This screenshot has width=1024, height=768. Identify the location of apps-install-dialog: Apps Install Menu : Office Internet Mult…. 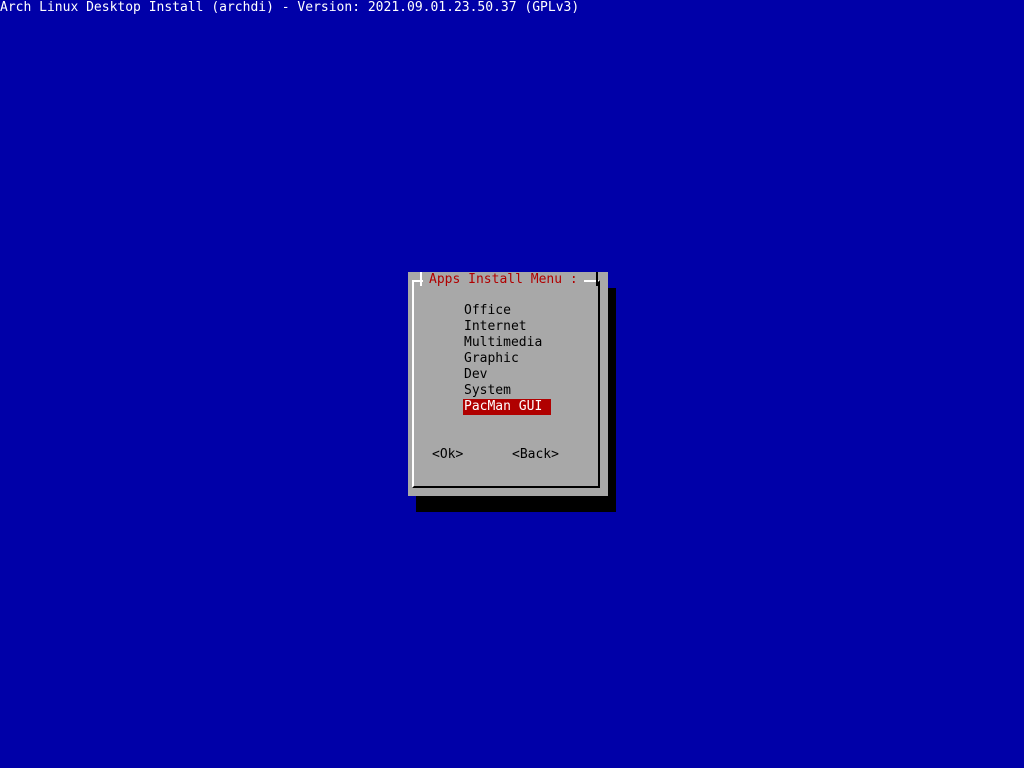
(508, 384).